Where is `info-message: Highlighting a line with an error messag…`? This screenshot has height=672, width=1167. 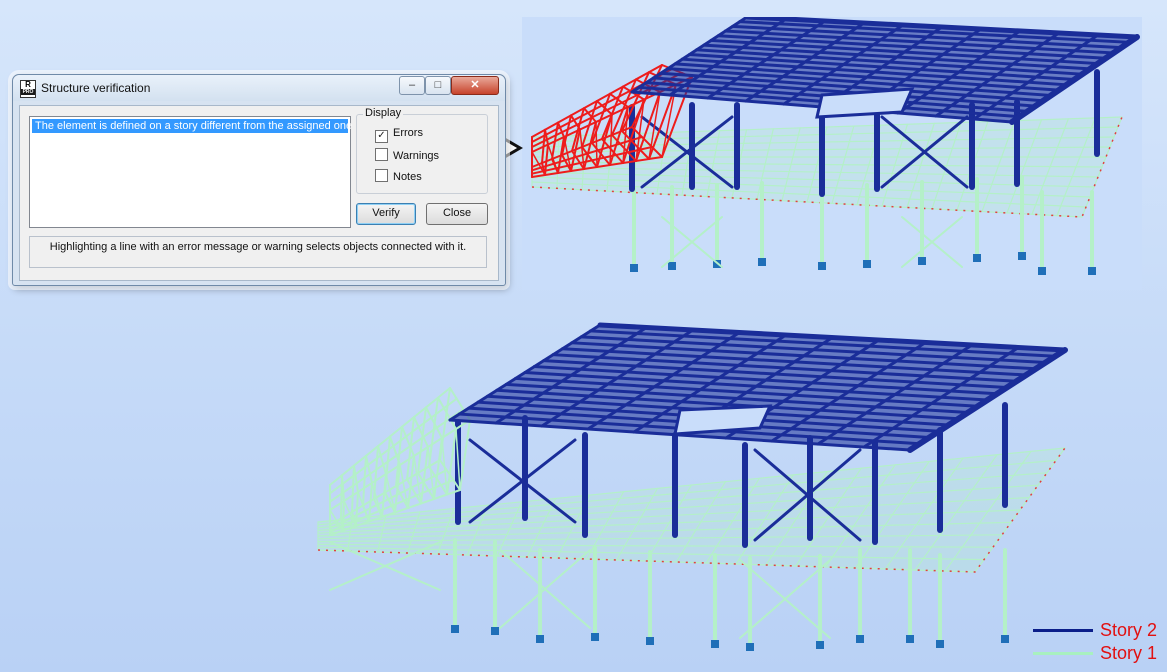
info-message: Highlighting a line with an error messag… is located at coordinates (258, 252).